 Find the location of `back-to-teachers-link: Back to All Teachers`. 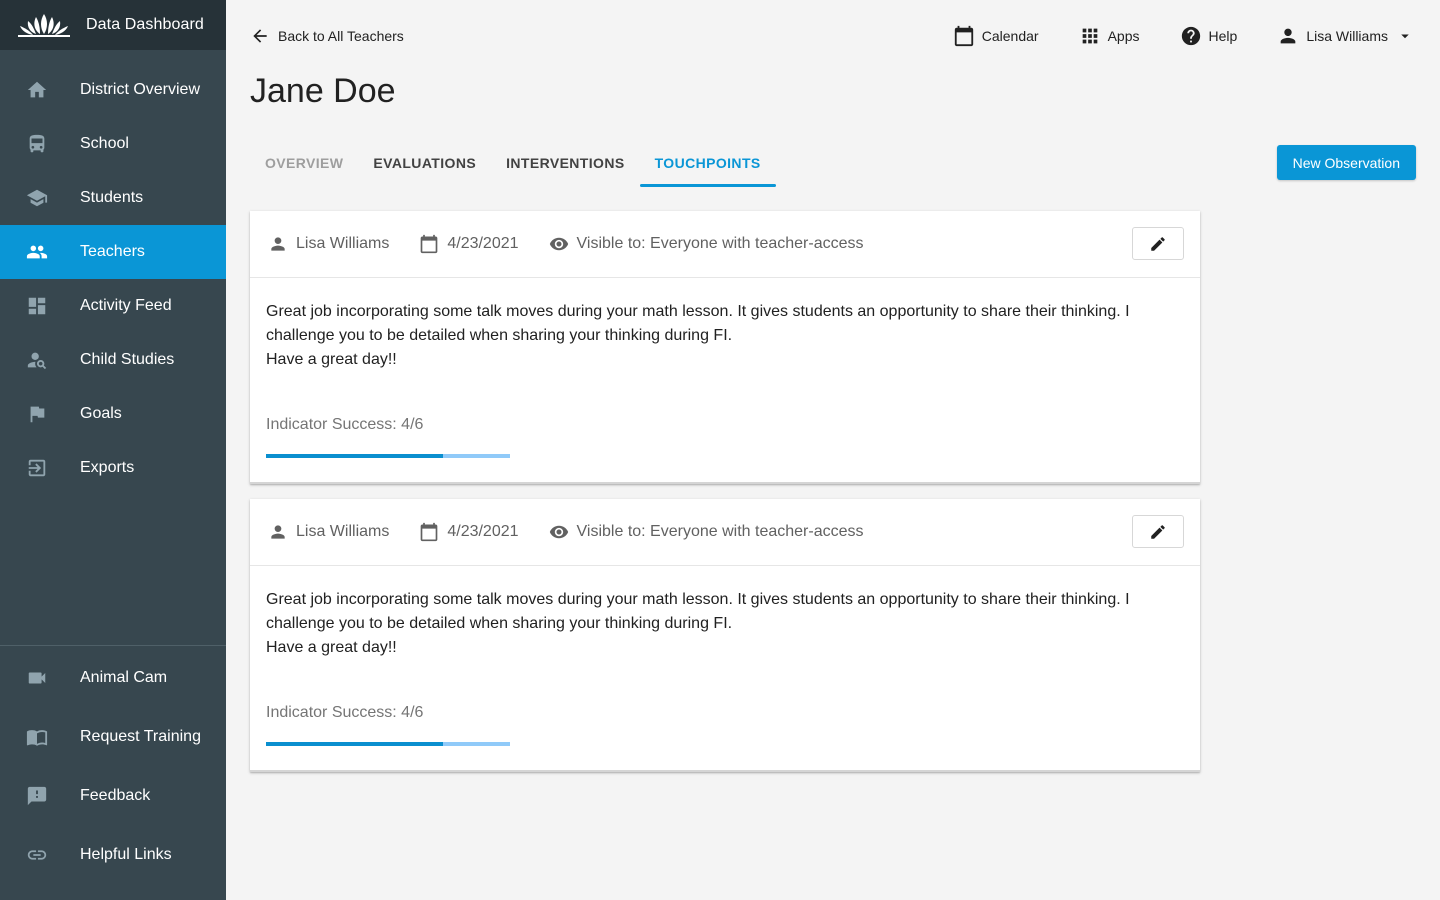

back-to-teachers-link: Back to All Teachers is located at coordinates (327, 36).